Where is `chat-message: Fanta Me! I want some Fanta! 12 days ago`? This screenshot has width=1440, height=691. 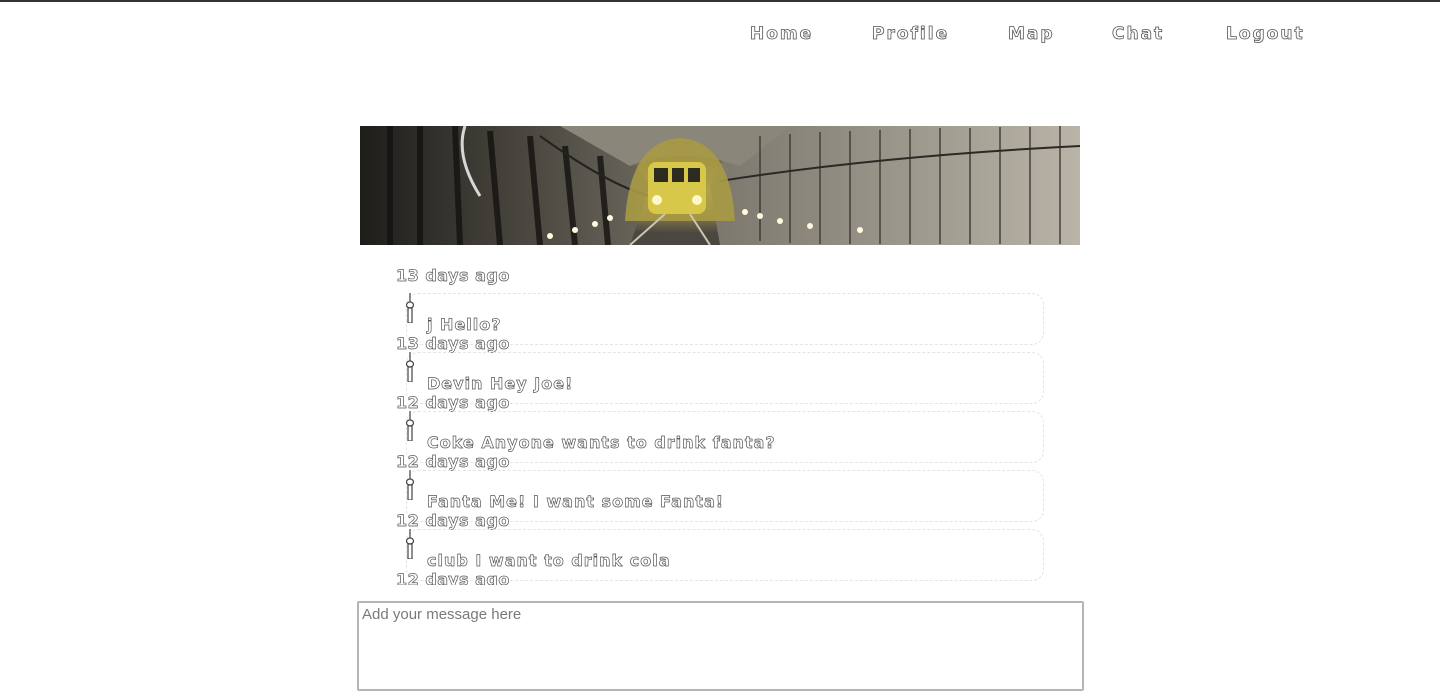
chat-message: Fanta Me! I want some Fanta! 12 days ago is located at coordinates (720, 500).